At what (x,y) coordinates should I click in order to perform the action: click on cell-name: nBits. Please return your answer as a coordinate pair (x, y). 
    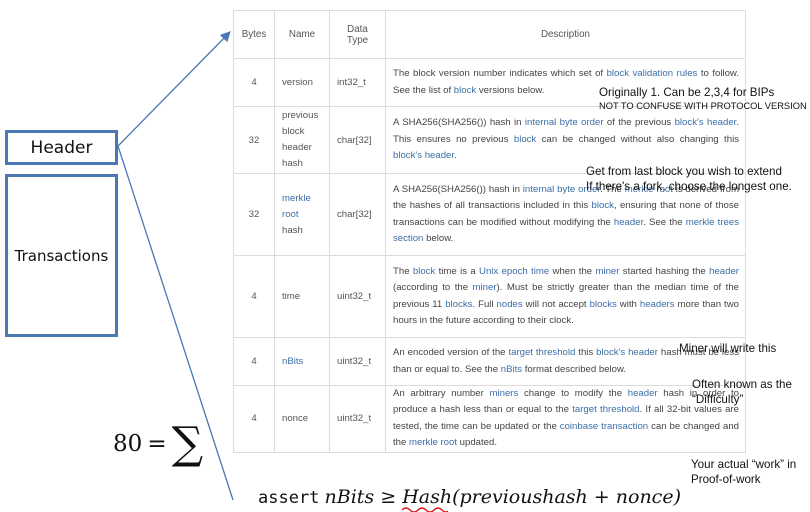
    Looking at the image, I should click on (302, 361).